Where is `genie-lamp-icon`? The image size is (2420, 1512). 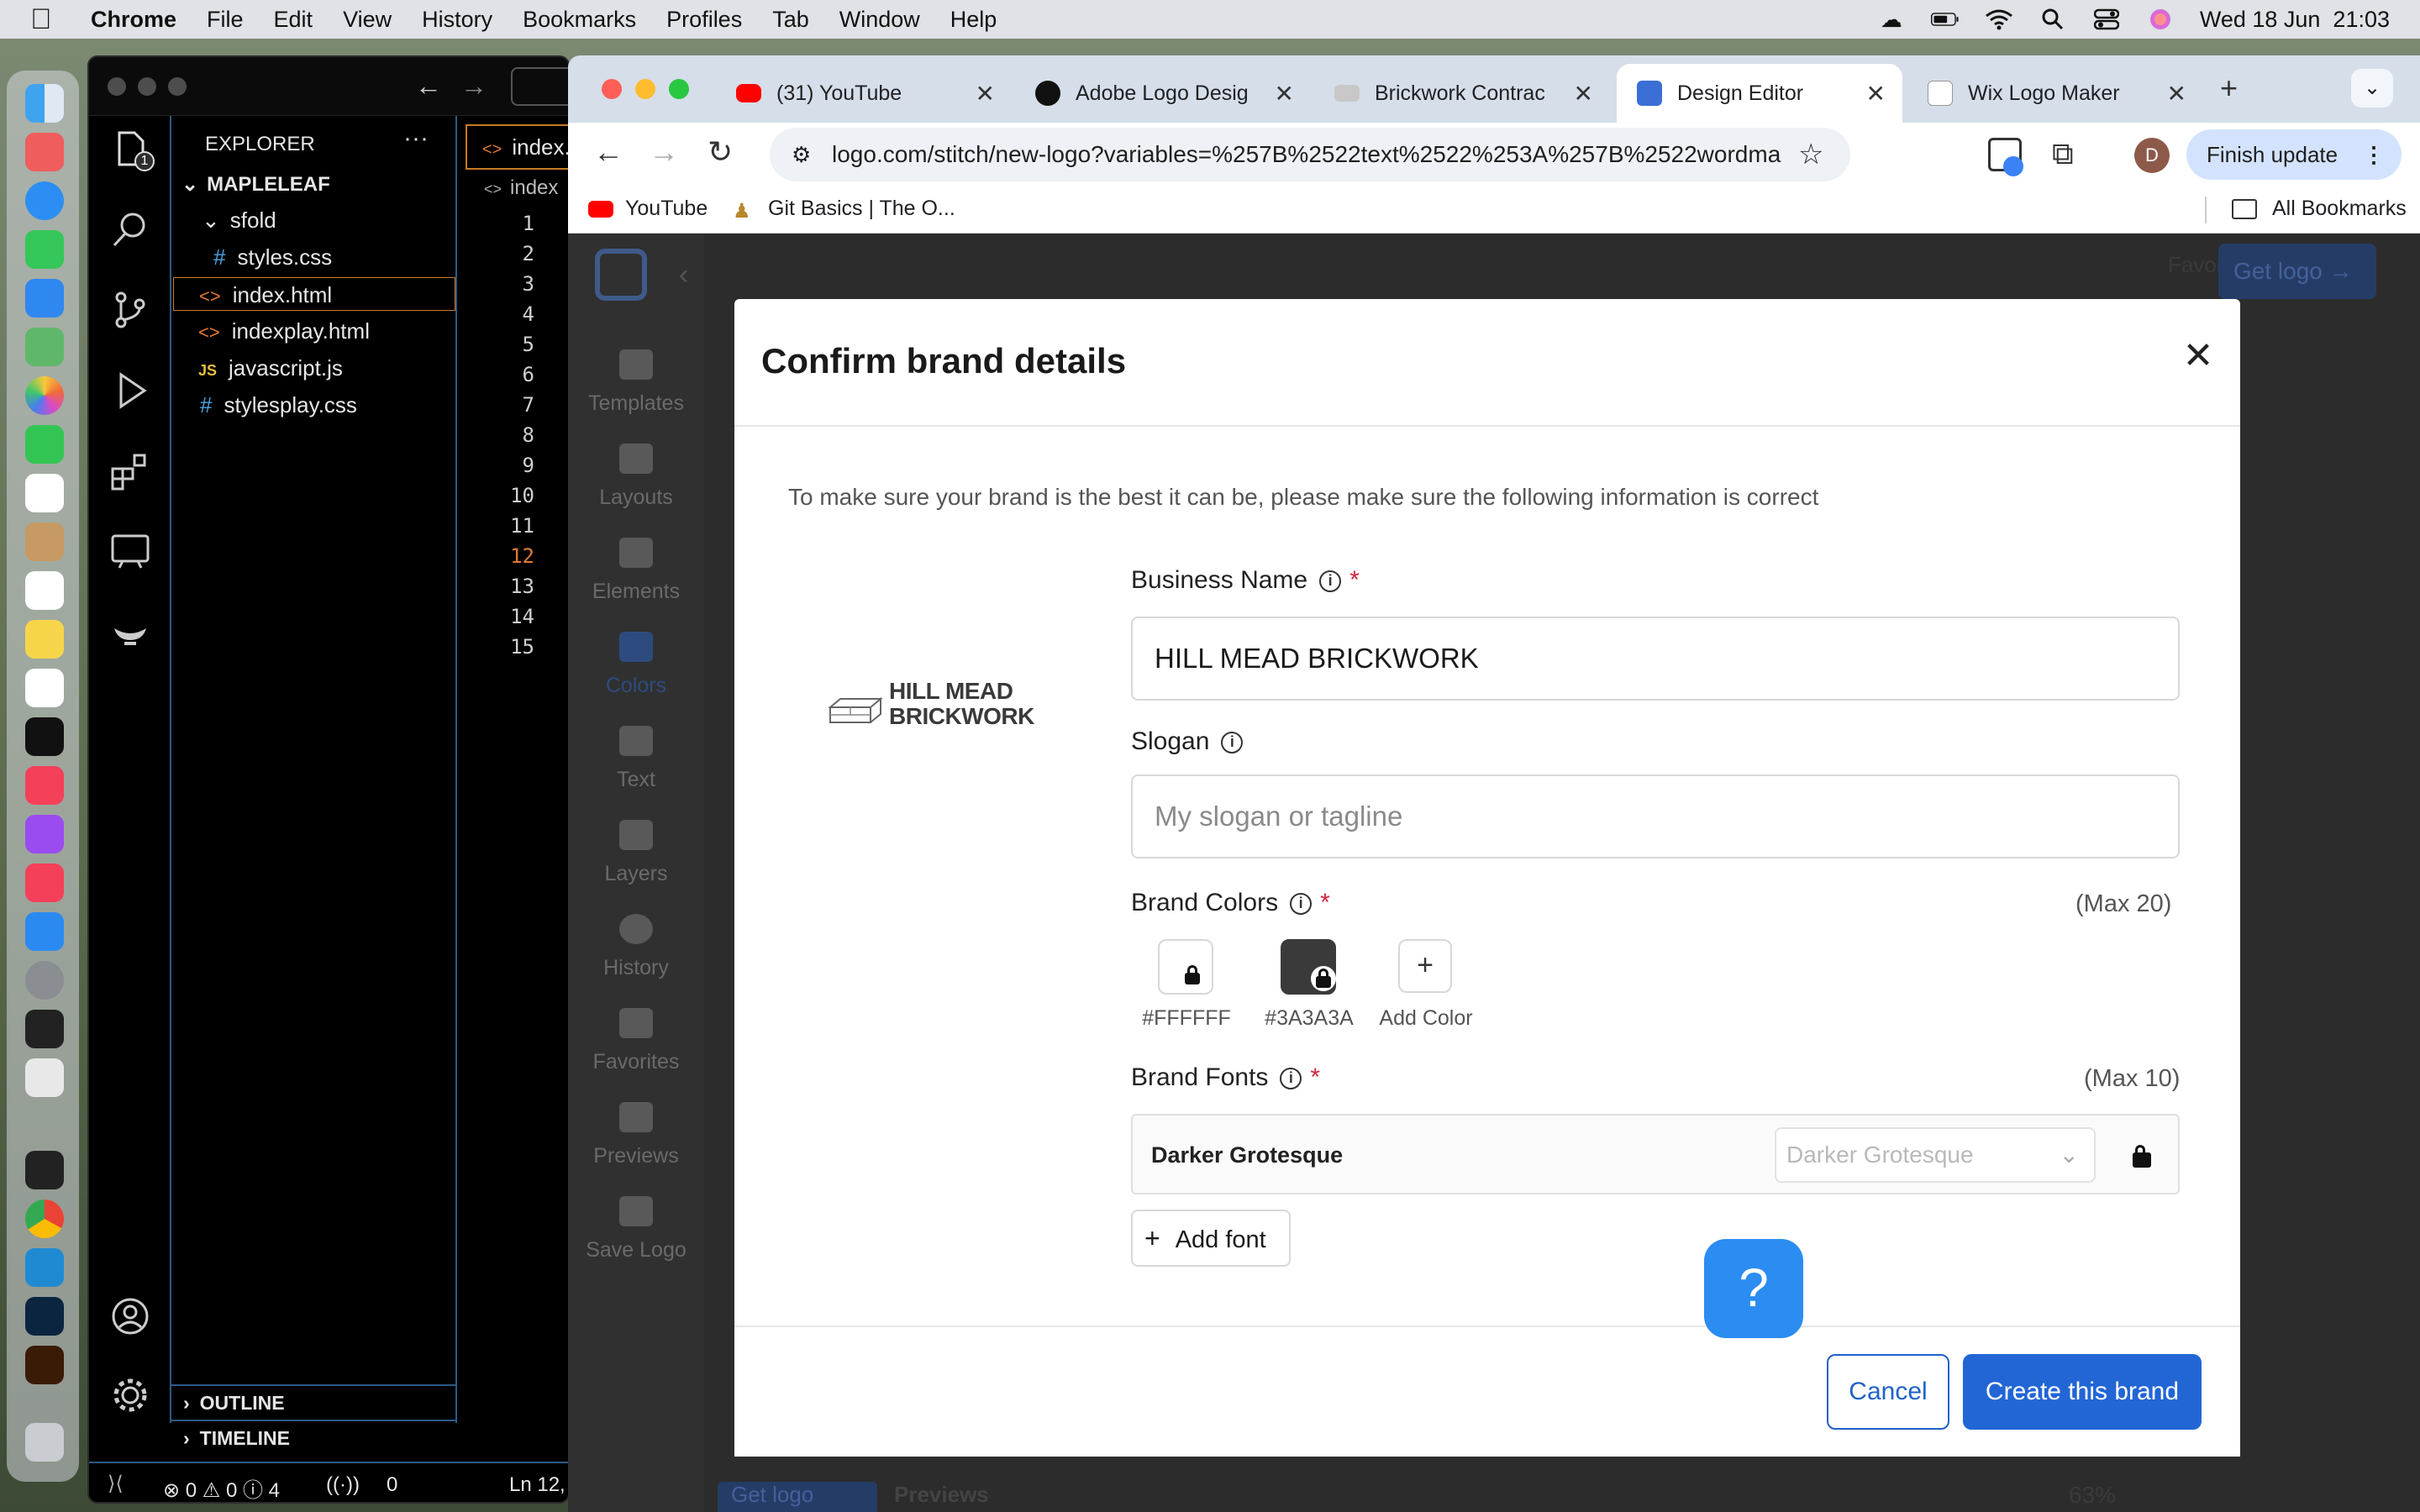 genie-lamp-icon is located at coordinates (130, 629).